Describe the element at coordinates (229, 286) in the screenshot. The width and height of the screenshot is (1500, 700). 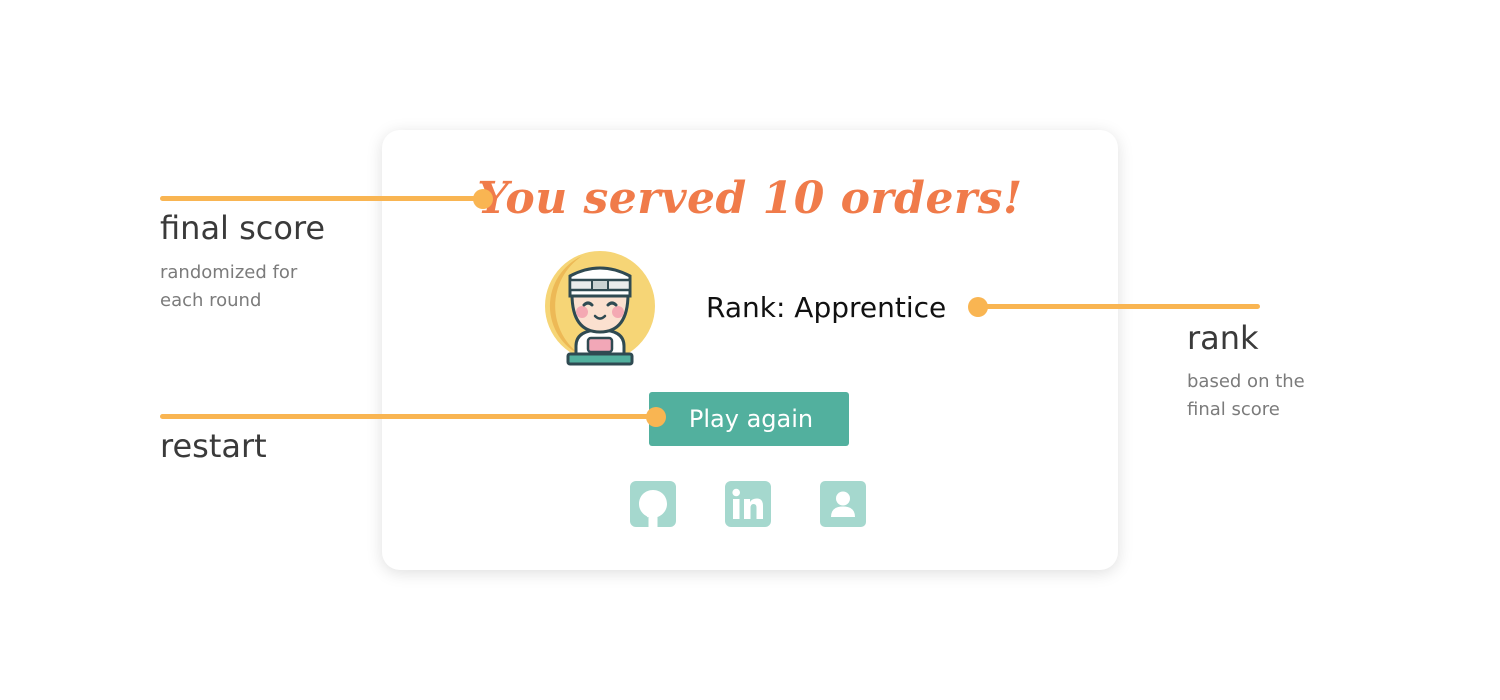
I see `final-score-annotation-desc: randomized for each round` at that location.